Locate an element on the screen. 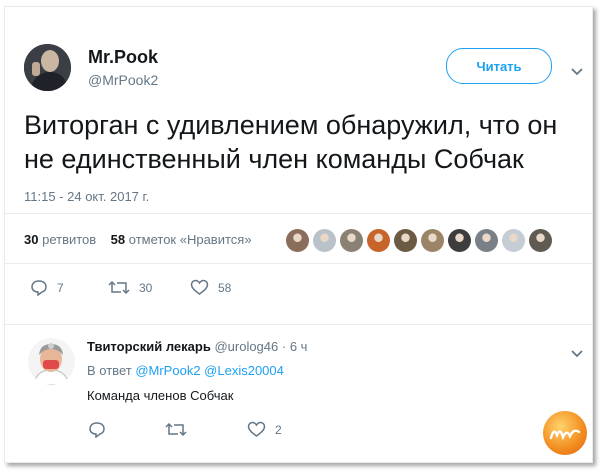 The image size is (601, 471). liker-avatars is located at coordinates (419, 240).